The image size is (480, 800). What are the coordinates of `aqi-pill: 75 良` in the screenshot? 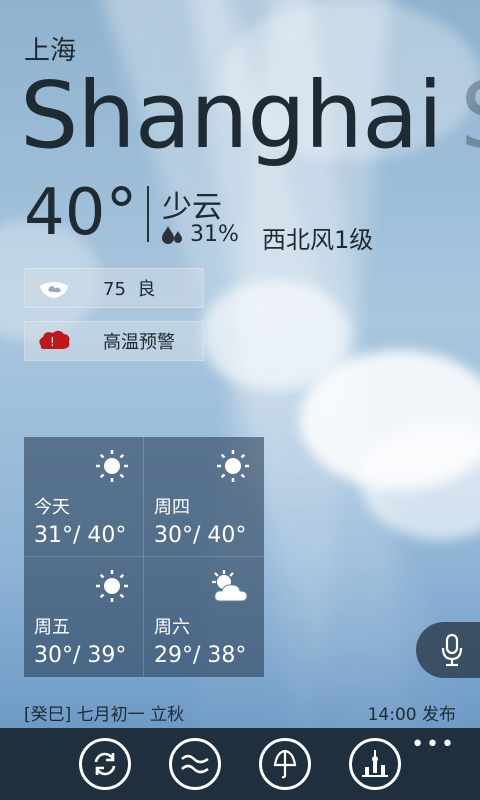 It's located at (114, 288).